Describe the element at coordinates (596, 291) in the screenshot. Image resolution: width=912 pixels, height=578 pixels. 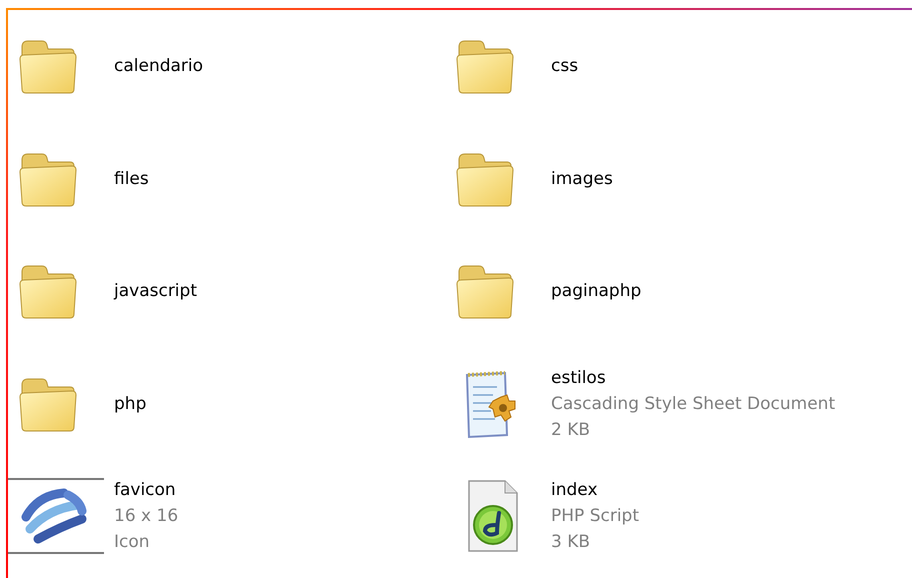
I see `file-name: paginaphp` at that location.